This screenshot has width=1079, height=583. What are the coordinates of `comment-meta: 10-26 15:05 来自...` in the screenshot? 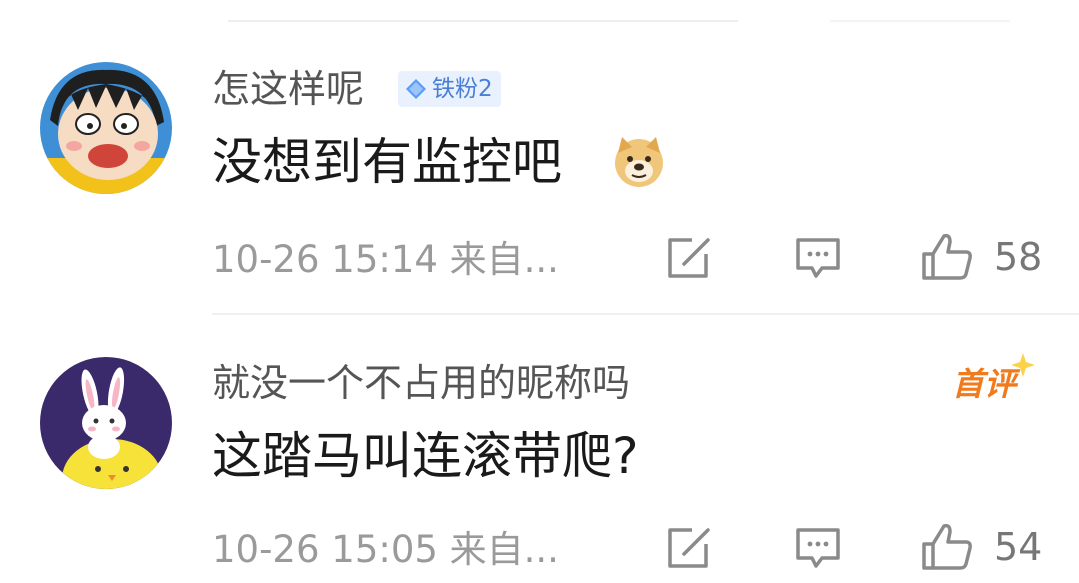 It's located at (385, 549).